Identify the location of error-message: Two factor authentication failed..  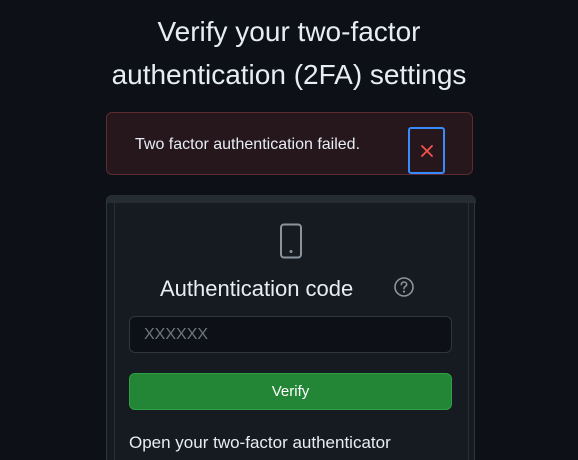
(248, 144).